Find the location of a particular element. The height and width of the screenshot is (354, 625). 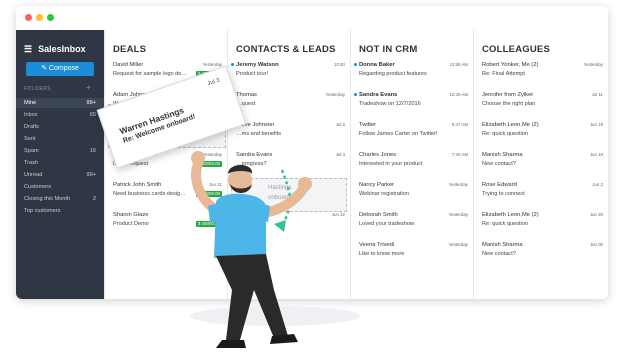

folder-count: 65 is located at coordinates (92, 115).